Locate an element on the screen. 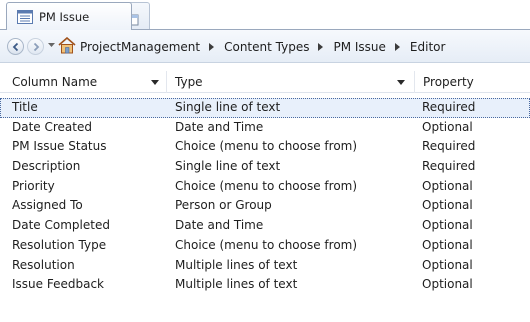 The height and width of the screenshot is (322, 530). forward-button is located at coordinates (35, 46).